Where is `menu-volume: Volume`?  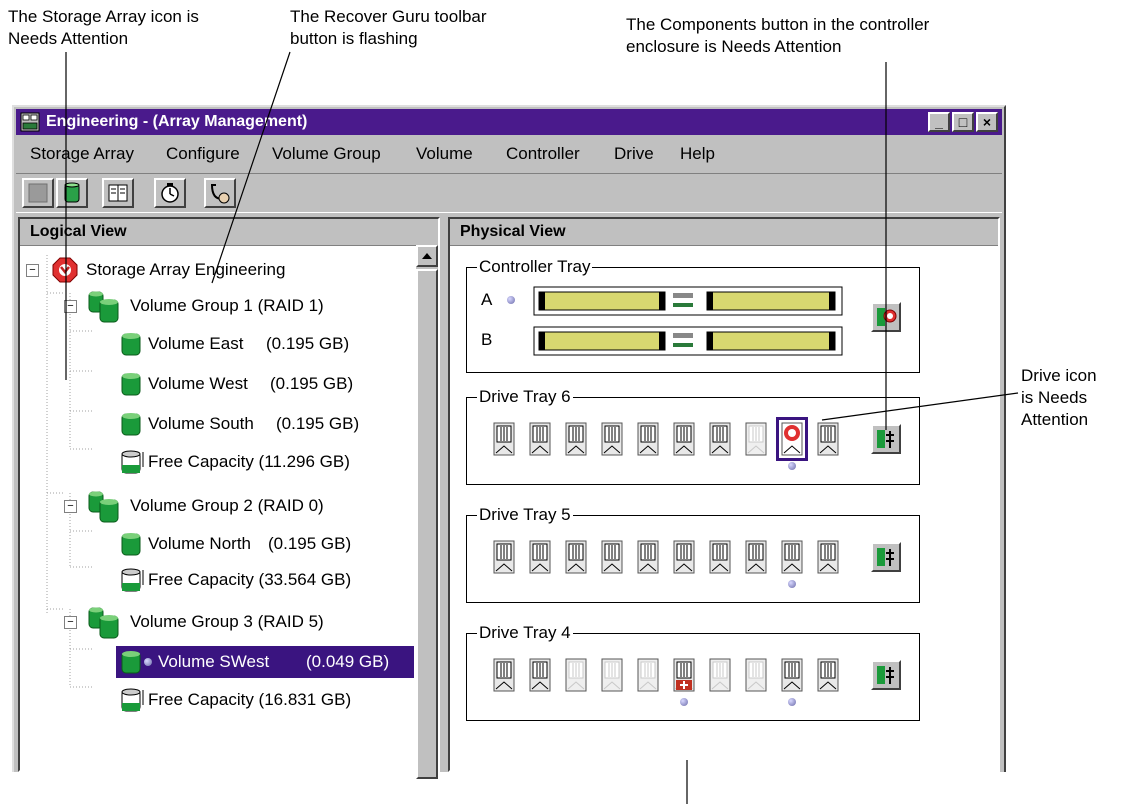
menu-volume: Volume is located at coordinates (444, 154).